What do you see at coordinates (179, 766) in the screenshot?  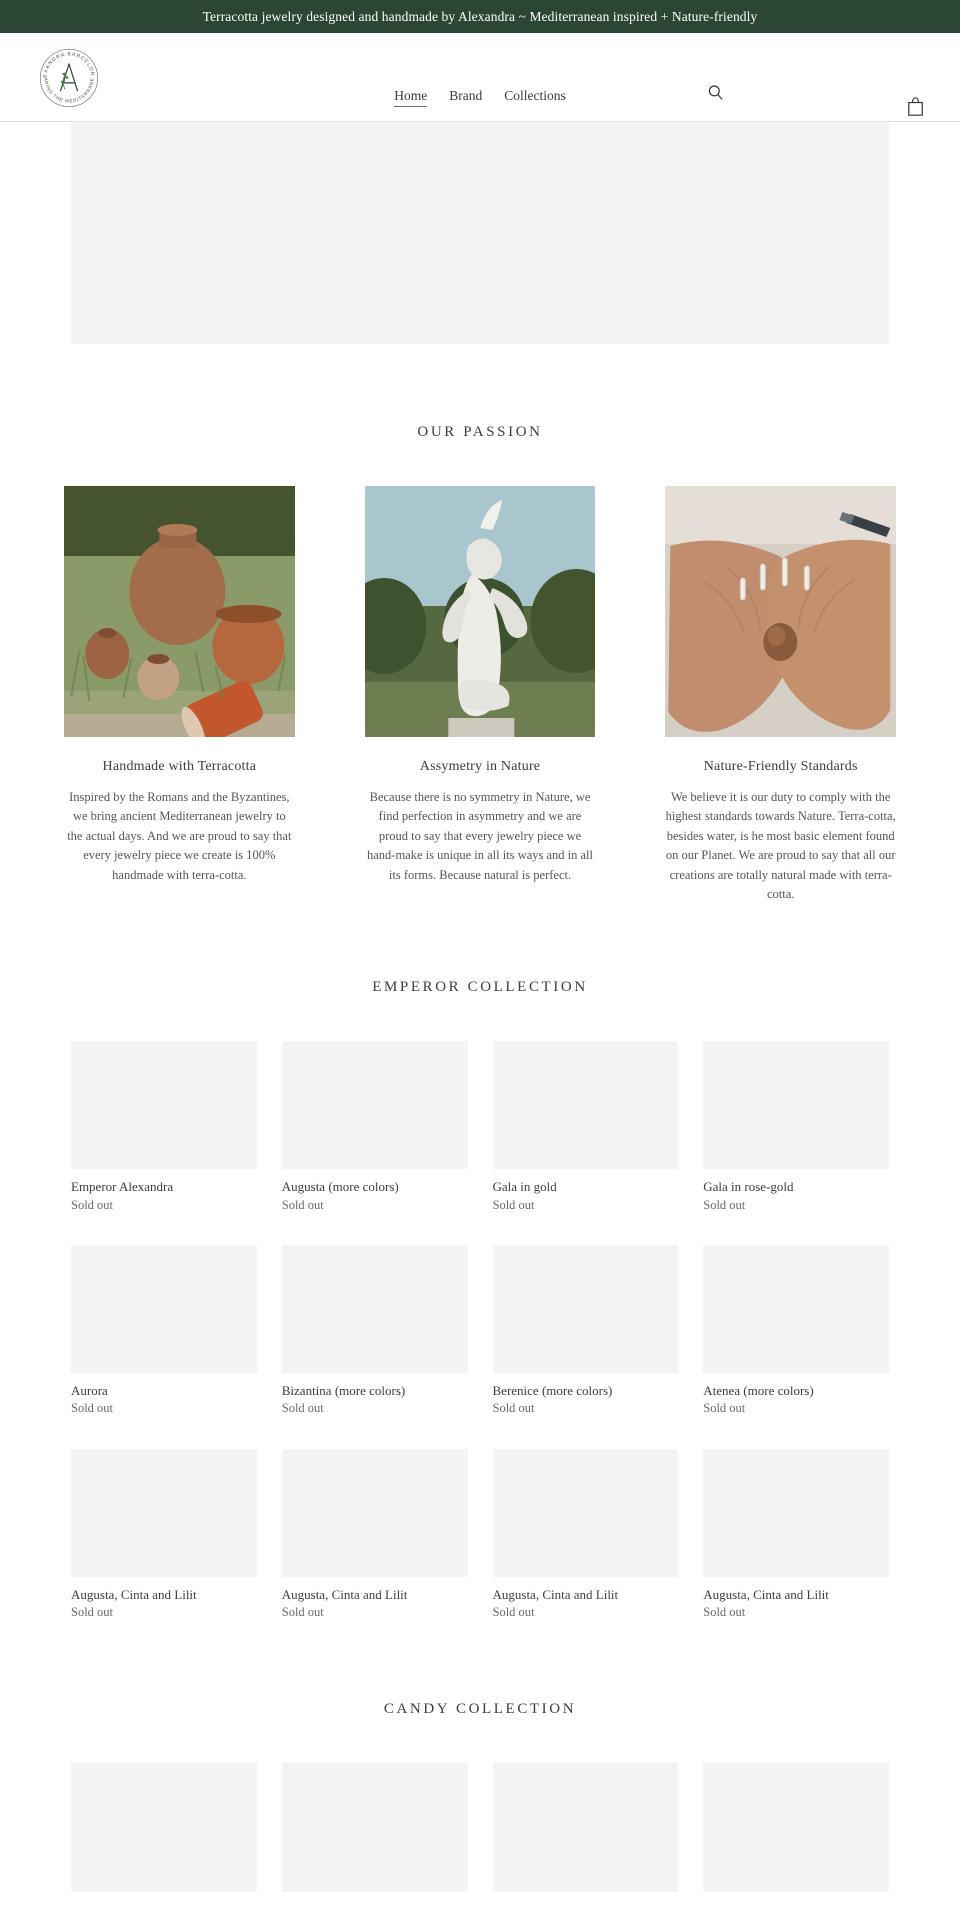 I see `passion-heading: Handmade with Terracotta` at bounding box center [179, 766].